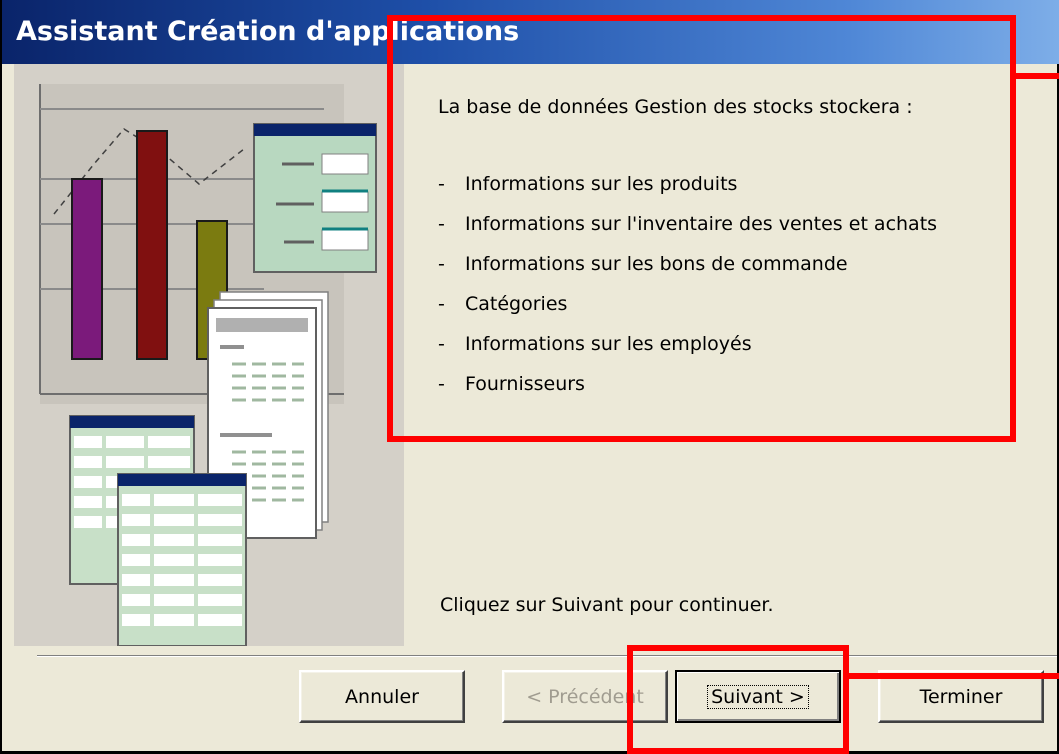  Describe the element at coordinates (954, 676) in the screenshot. I see `highlight-connector-next-button` at that location.